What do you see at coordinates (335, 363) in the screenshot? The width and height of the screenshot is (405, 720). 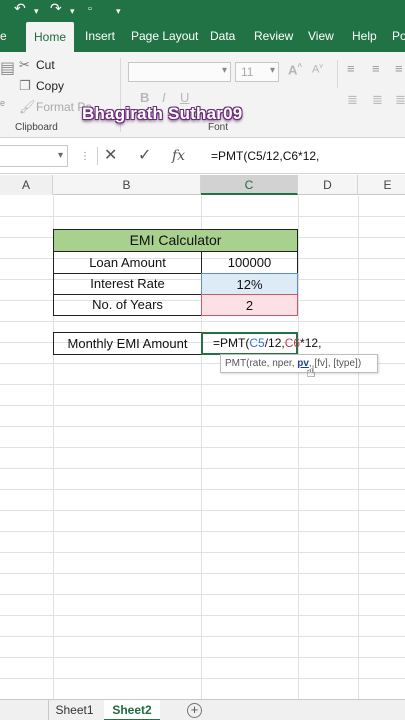 I see `tooltip-suffix: , [fv], [type])` at bounding box center [335, 363].